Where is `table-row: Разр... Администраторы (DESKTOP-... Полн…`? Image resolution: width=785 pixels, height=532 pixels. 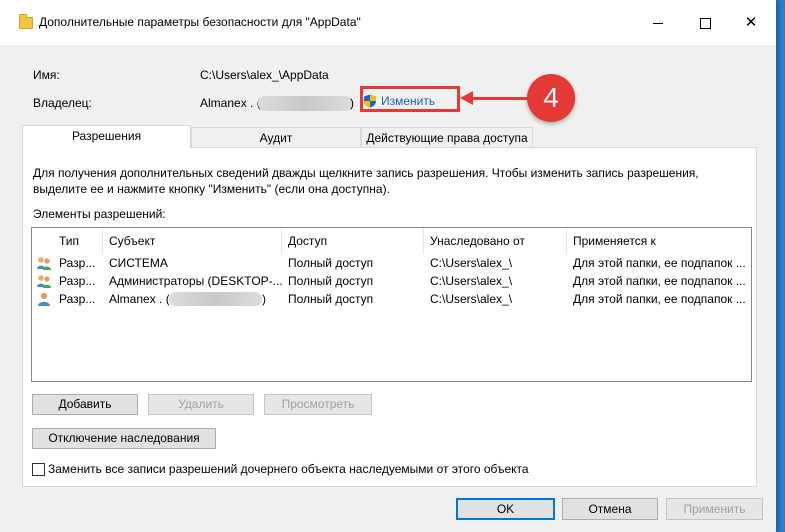
table-row: Разр... Администраторы (DESKTOP-... Полн… is located at coordinates (391, 281).